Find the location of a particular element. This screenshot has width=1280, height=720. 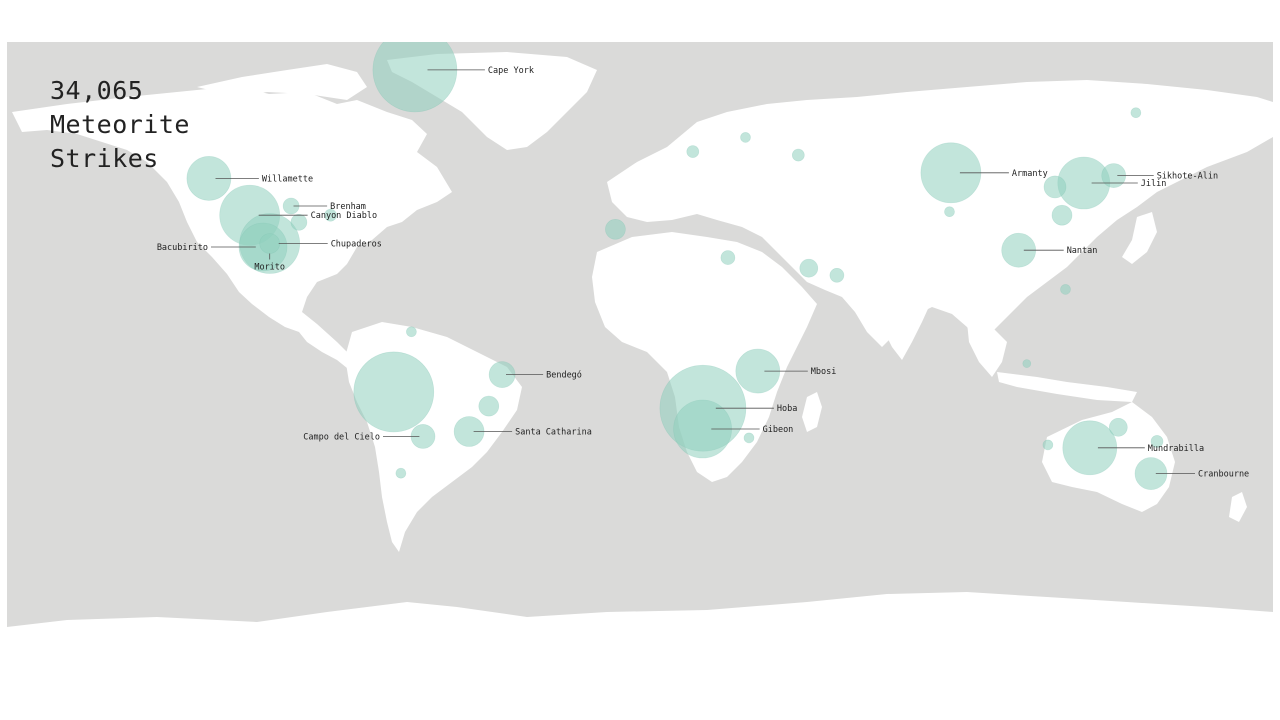

landmass-southeast-asia is located at coordinates (987, 349).